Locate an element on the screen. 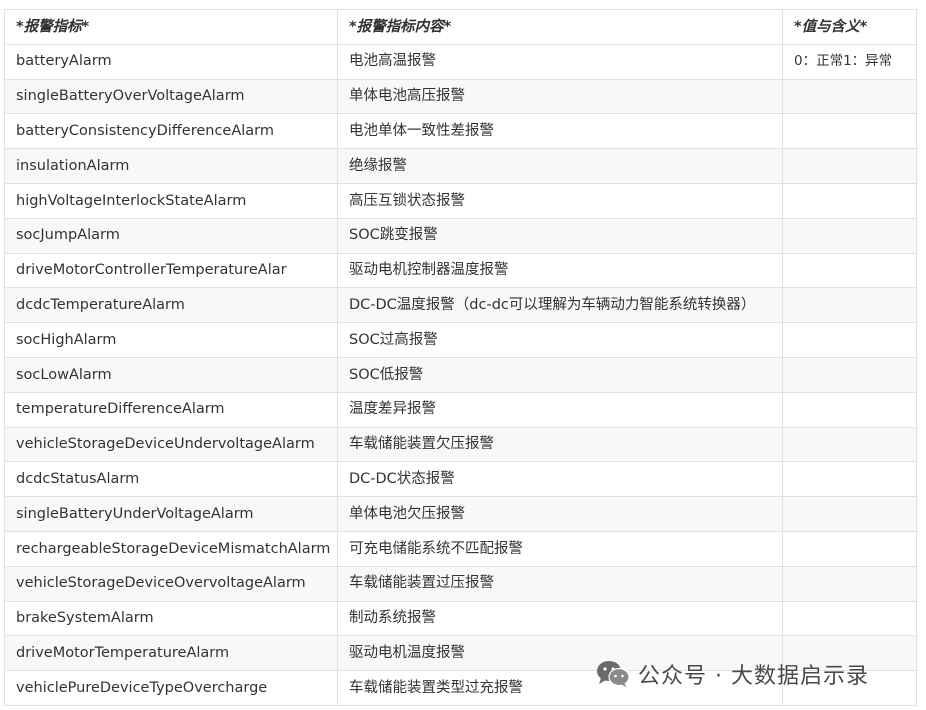 This screenshot has height=710, width=926. table-row: singleBatteryOverVoltageAlarm 单体电池高压报警 is located at coordinates (460, 96).